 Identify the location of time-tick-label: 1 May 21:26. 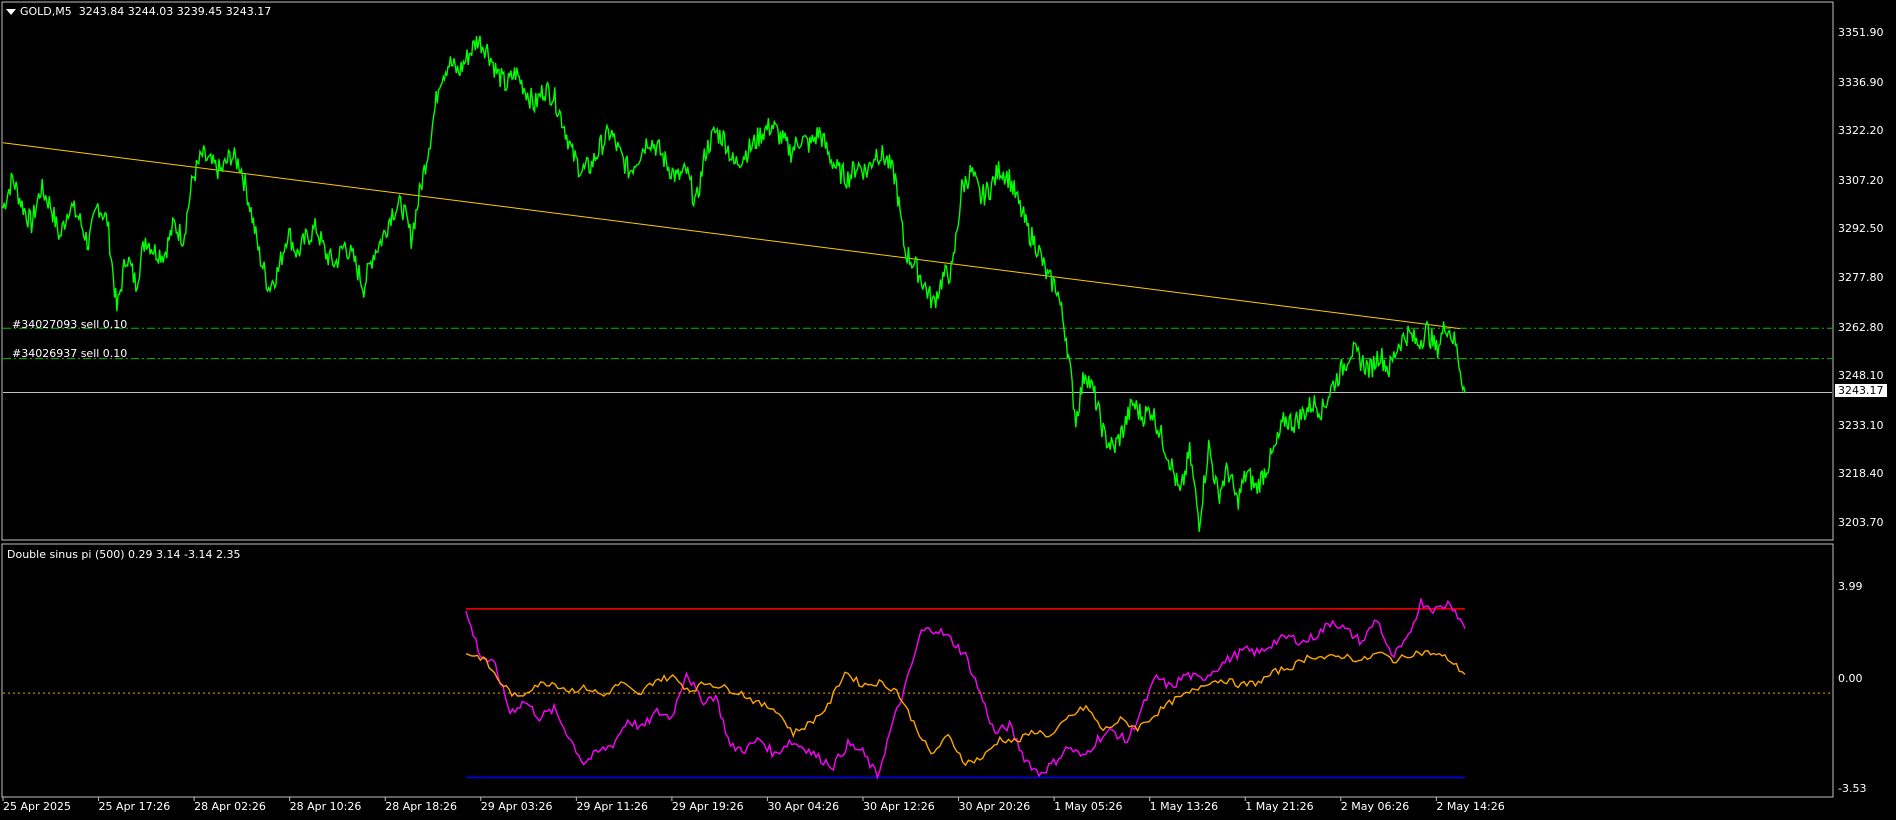
(1279, 806).